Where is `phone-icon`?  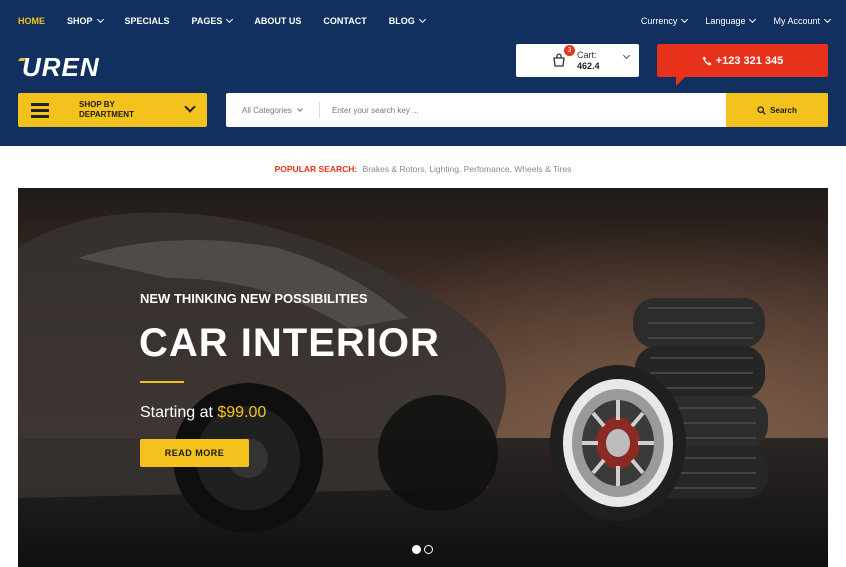
phone-icon is located at coordinates (707, 60).